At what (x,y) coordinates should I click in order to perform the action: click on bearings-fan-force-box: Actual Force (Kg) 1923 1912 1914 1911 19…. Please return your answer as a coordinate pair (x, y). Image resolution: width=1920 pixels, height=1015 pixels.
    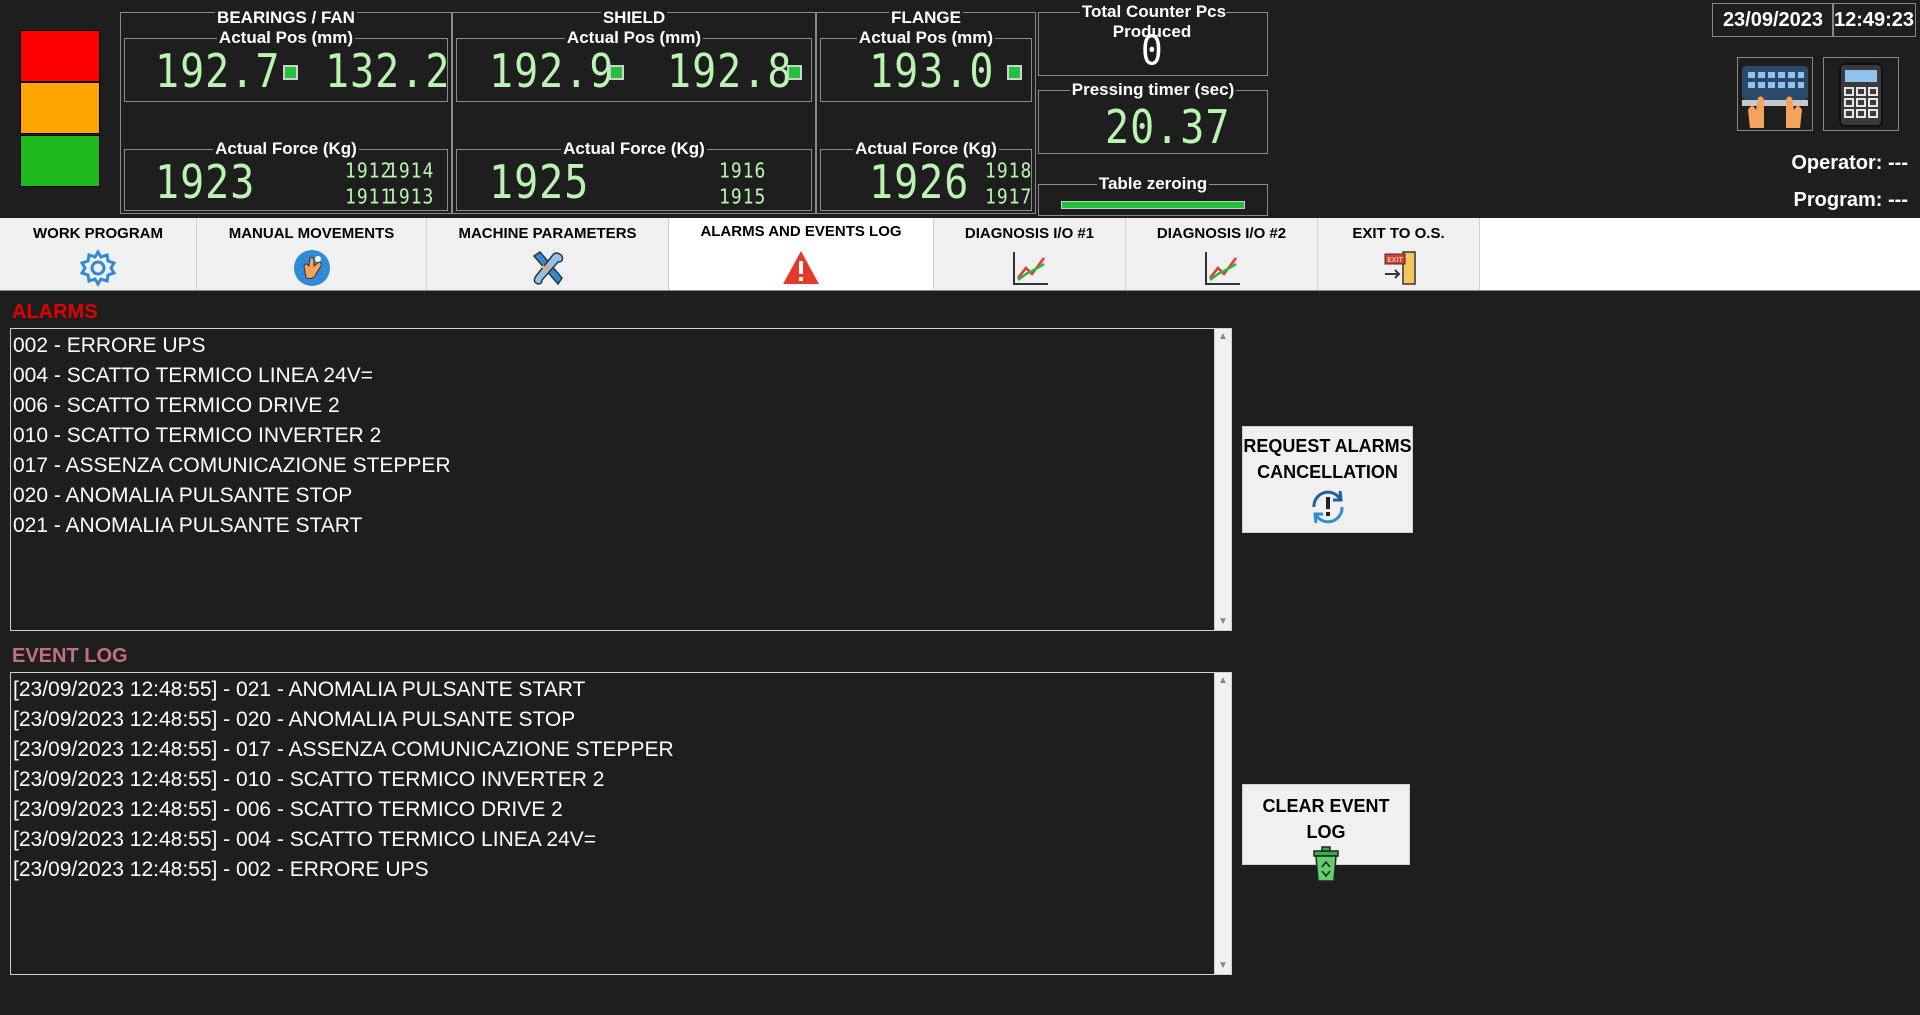
    Looking at the image, I should click on (286, 175).